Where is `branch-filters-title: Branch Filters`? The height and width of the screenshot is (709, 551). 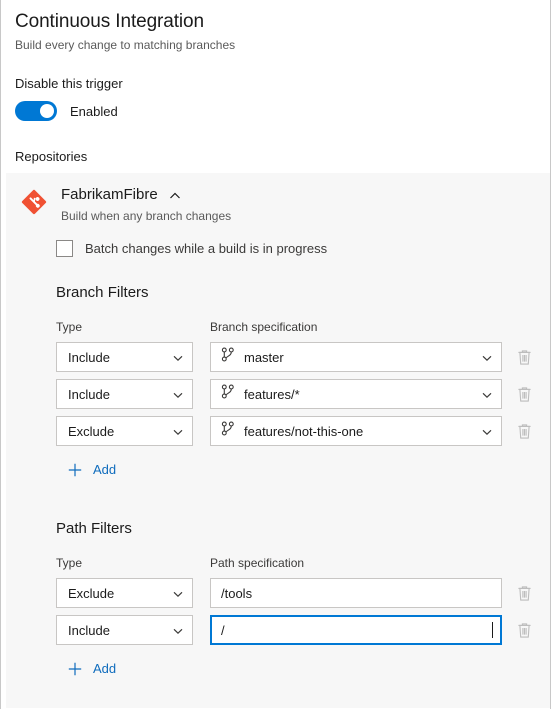
branch-filters-title: Branch Filters is located at coordinates (102, 292).